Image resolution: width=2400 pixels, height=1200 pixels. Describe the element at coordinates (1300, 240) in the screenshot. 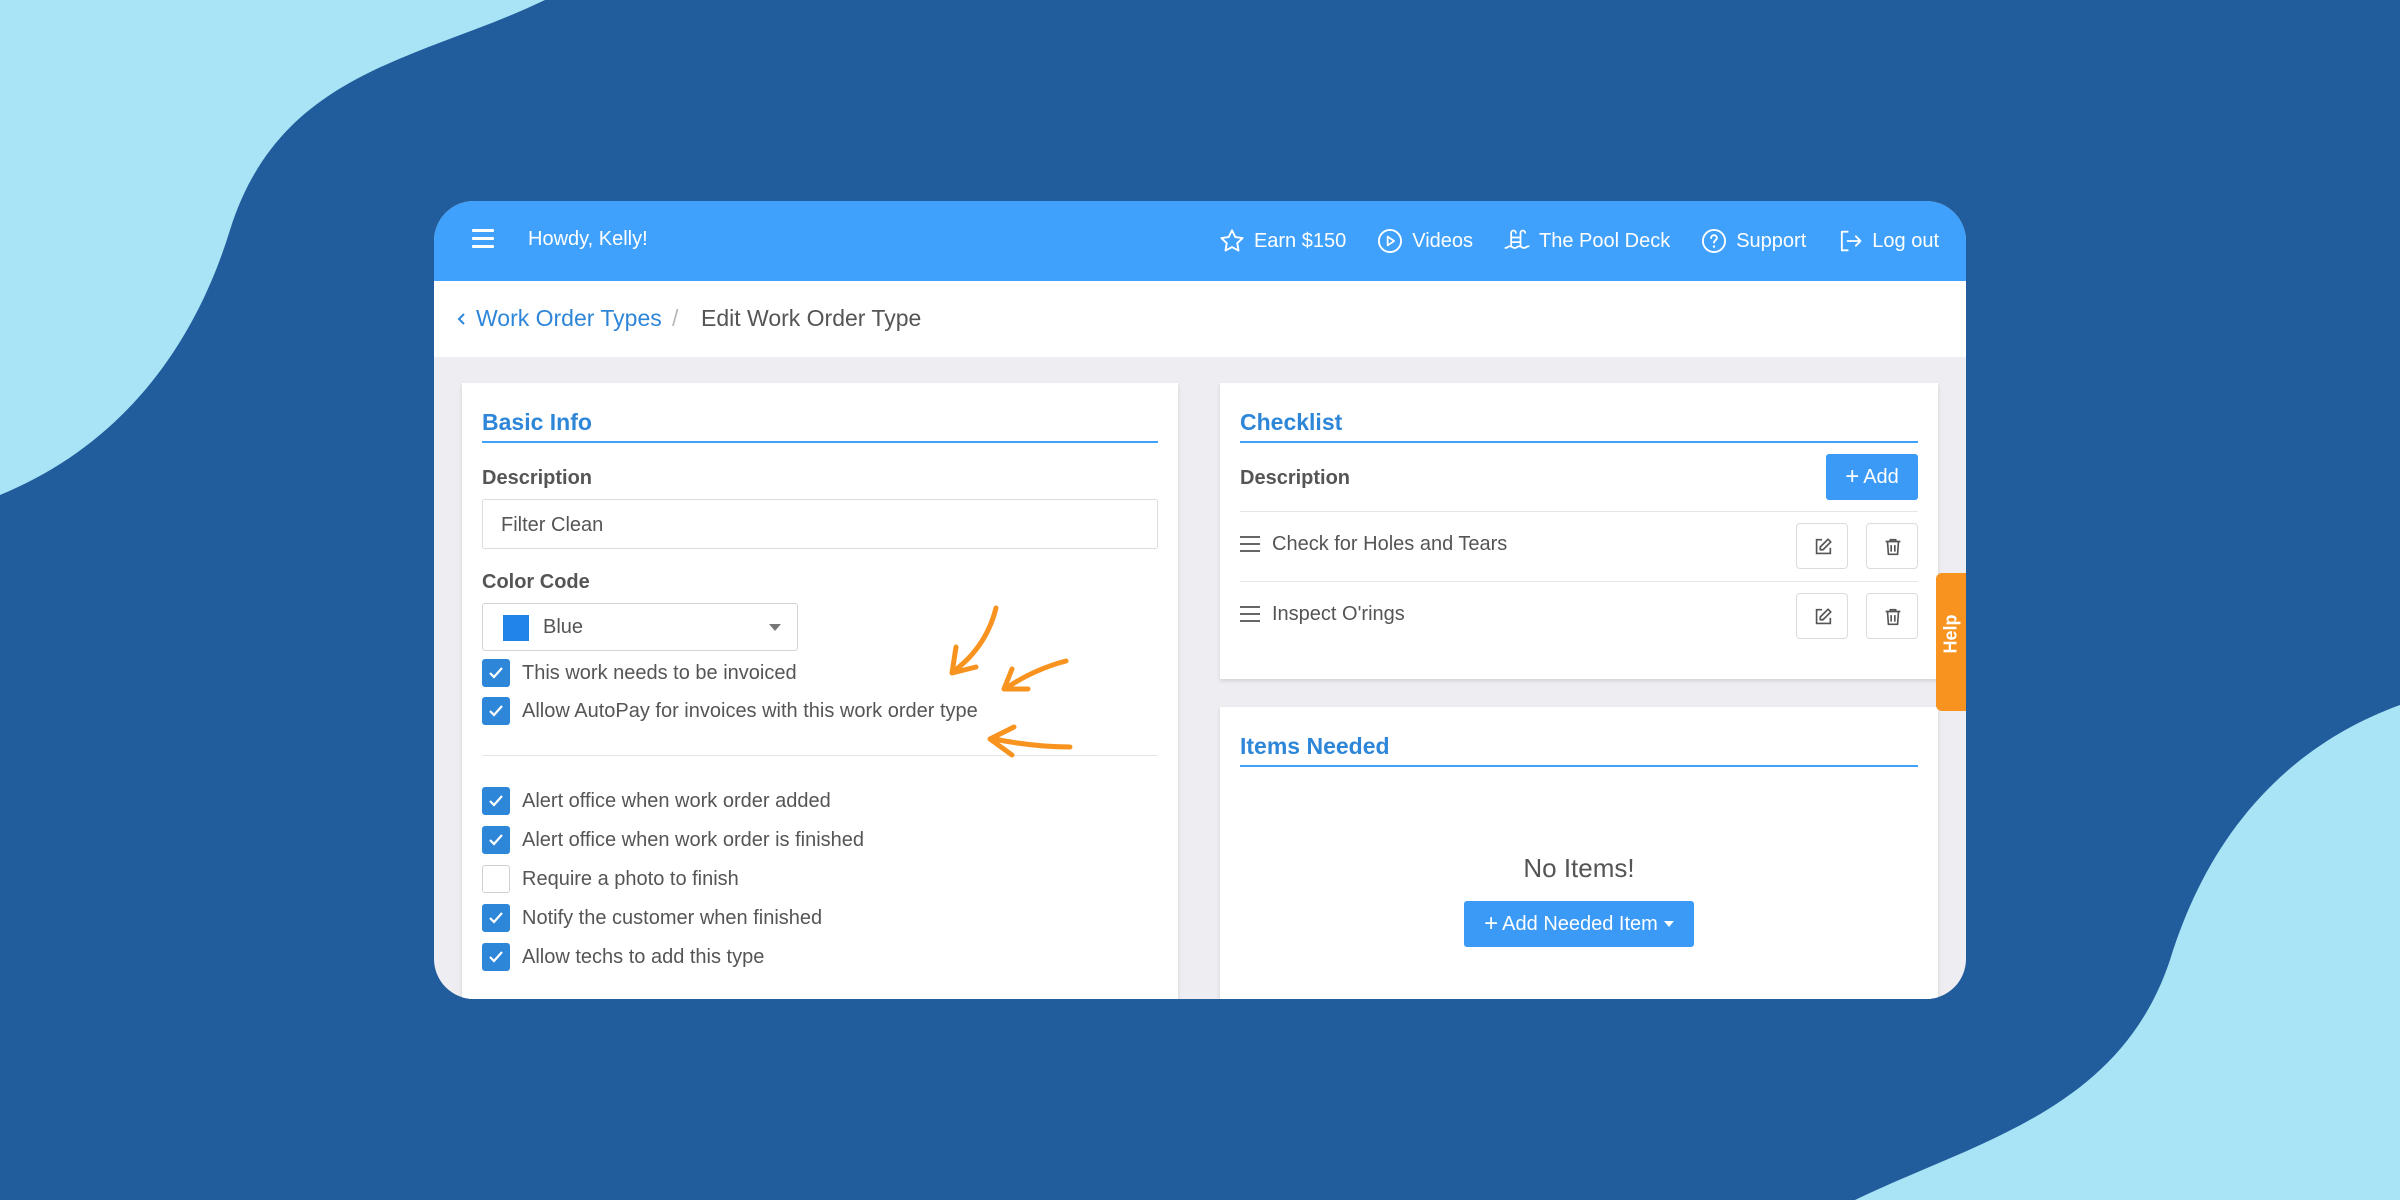

I see `nav-earn-label: Earn $150` at that location.